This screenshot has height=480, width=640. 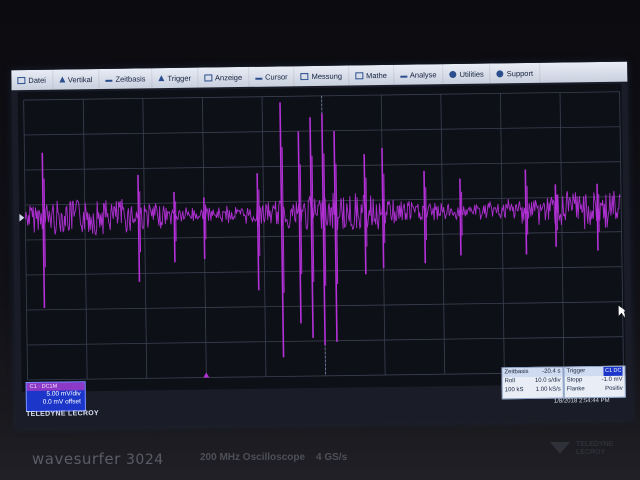 I want to click on timebase-value: -20.4 s, so click(x=551, y=371).